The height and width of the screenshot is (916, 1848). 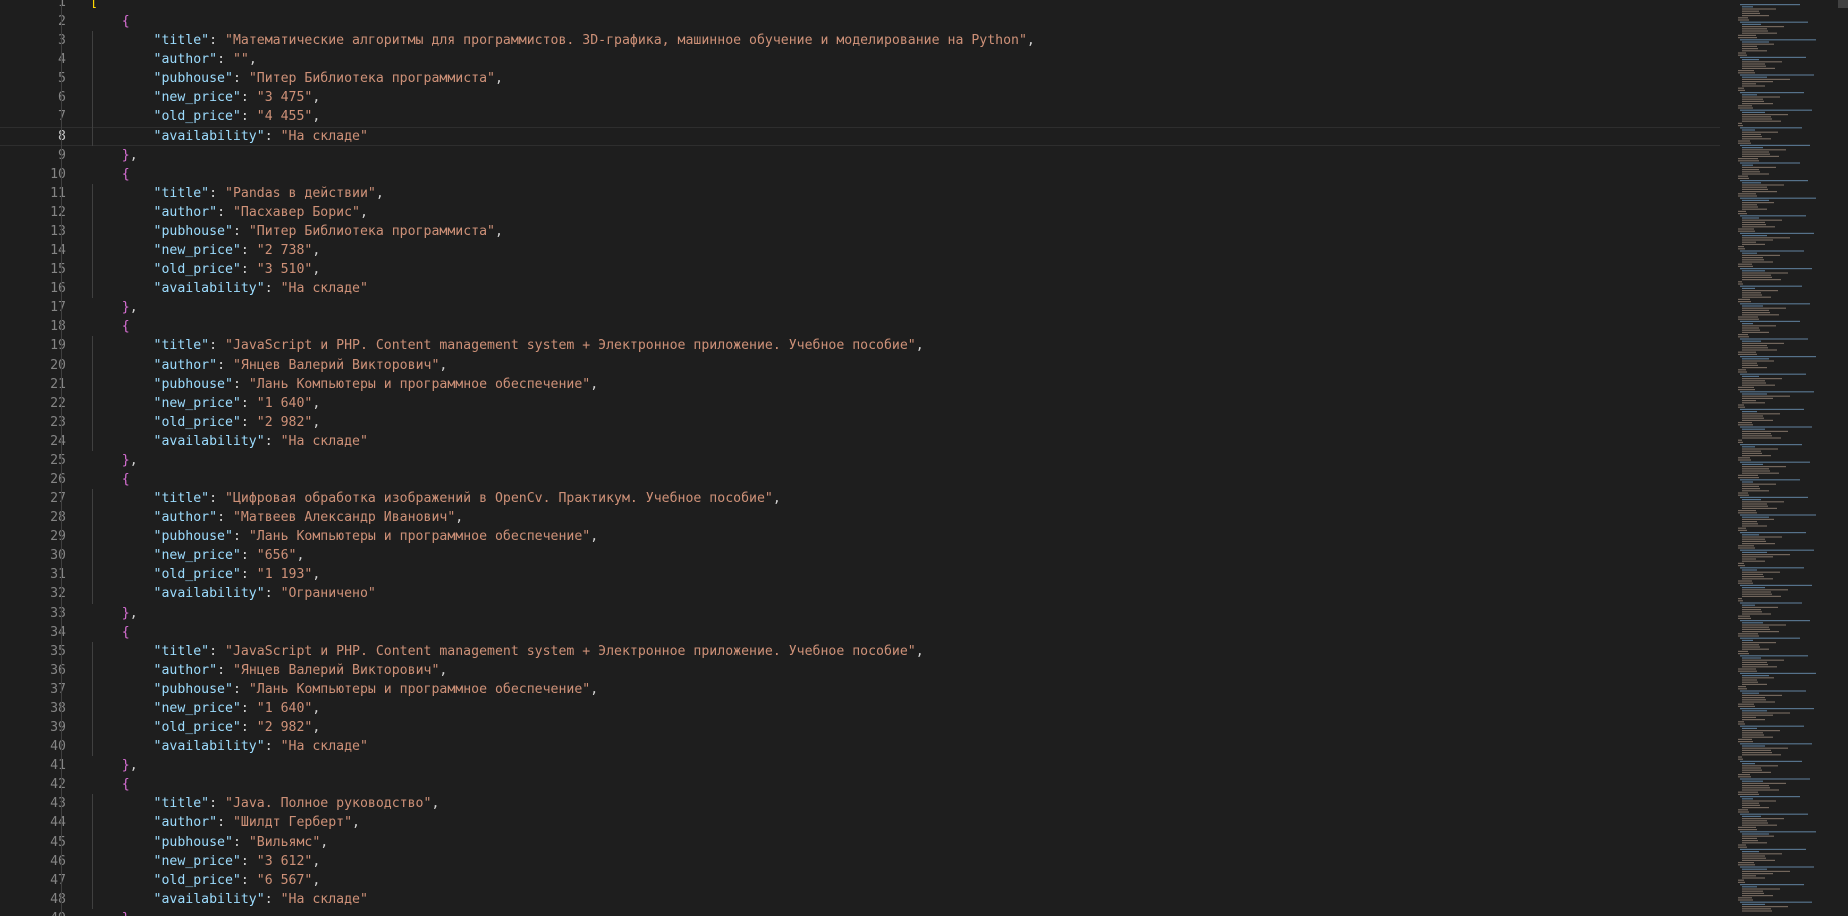 What do you see at coordinates (1788, 458) in the screenshot?
I see `minimap` at bounding box center [1788, 458].